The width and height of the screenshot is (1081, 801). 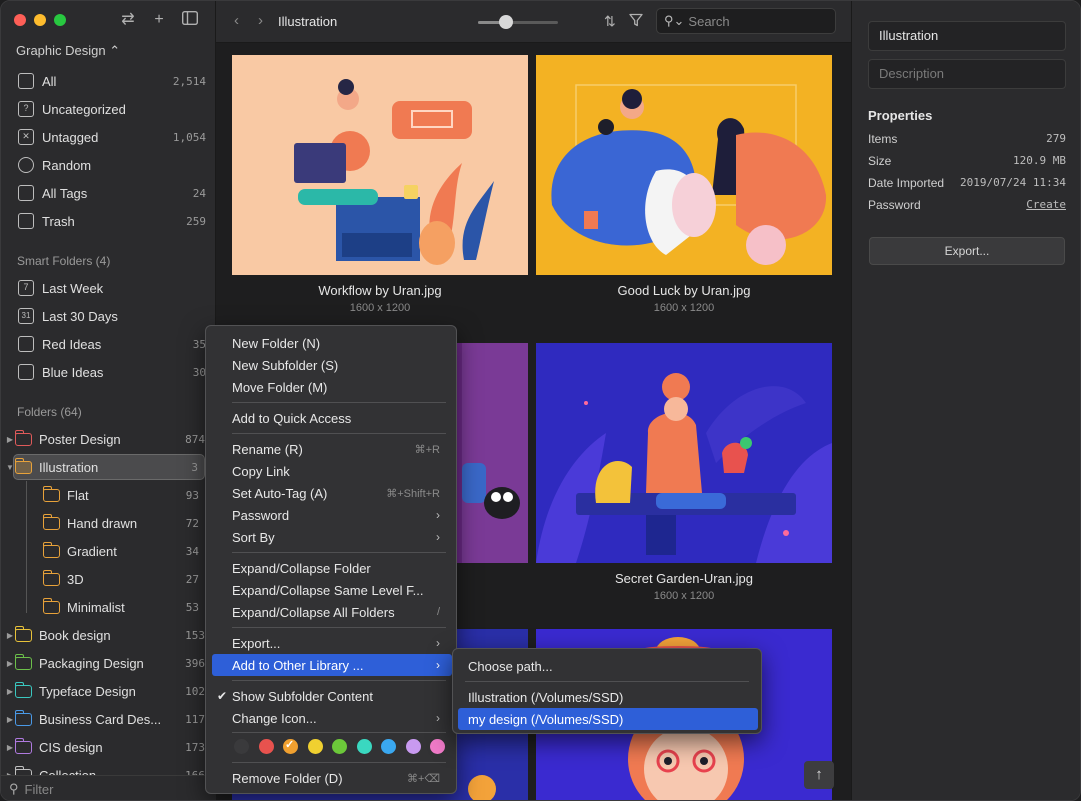 What do you see at coordinates (111, 137) in the screenshot?
I see `sidebar-item-untagged: ✕ Untagged 1,054` at bounding box center [111, 137].